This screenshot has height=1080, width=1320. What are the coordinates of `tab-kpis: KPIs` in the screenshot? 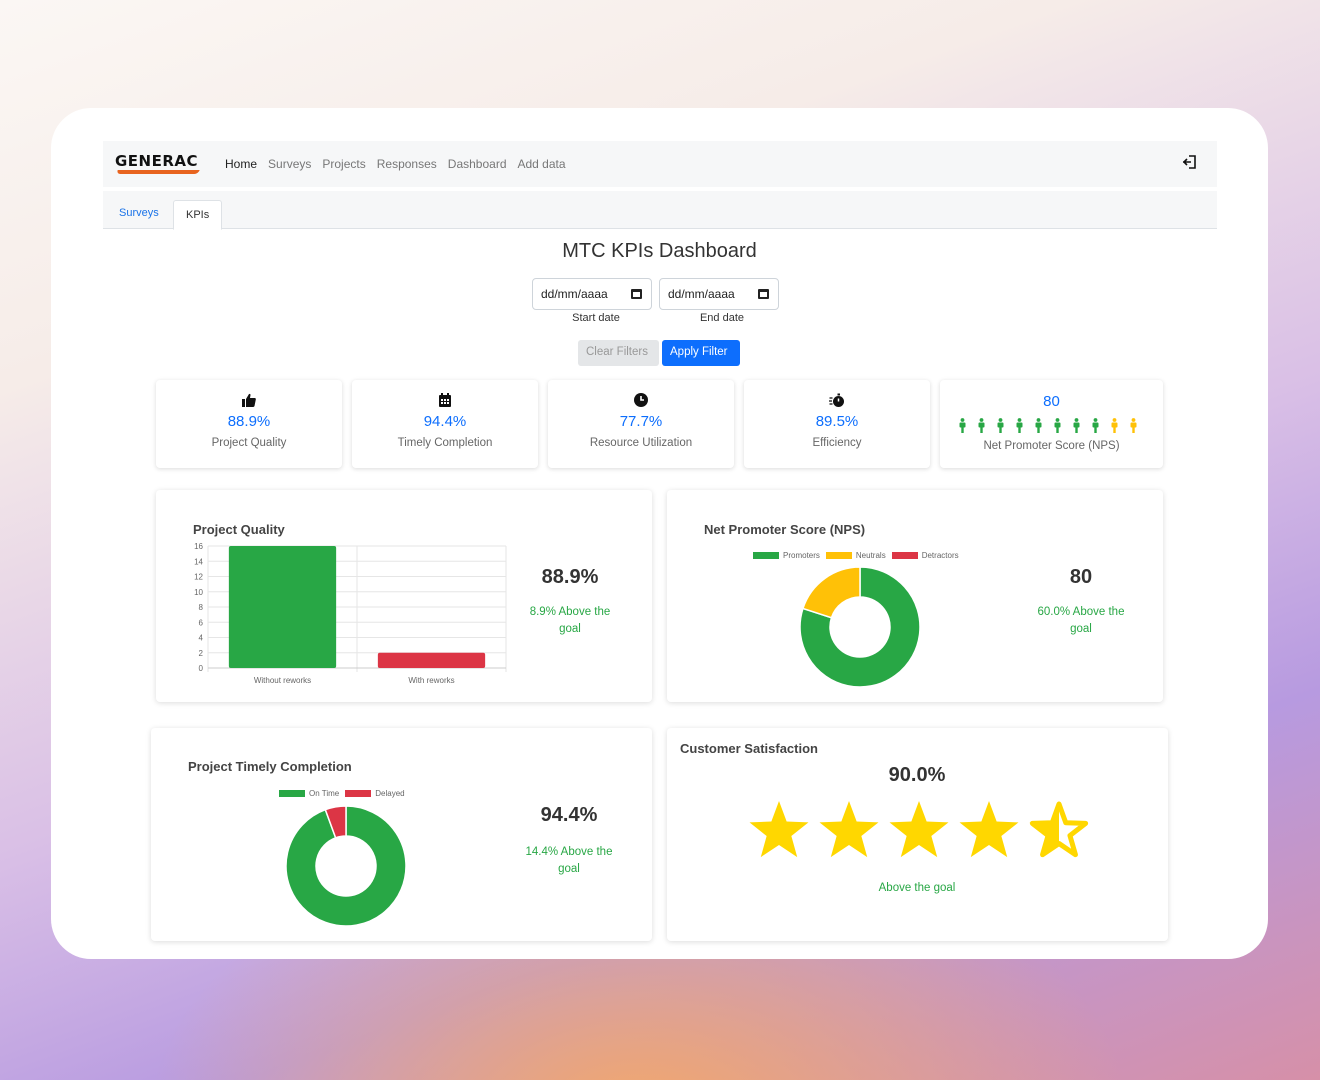 It's located at (198, 215).